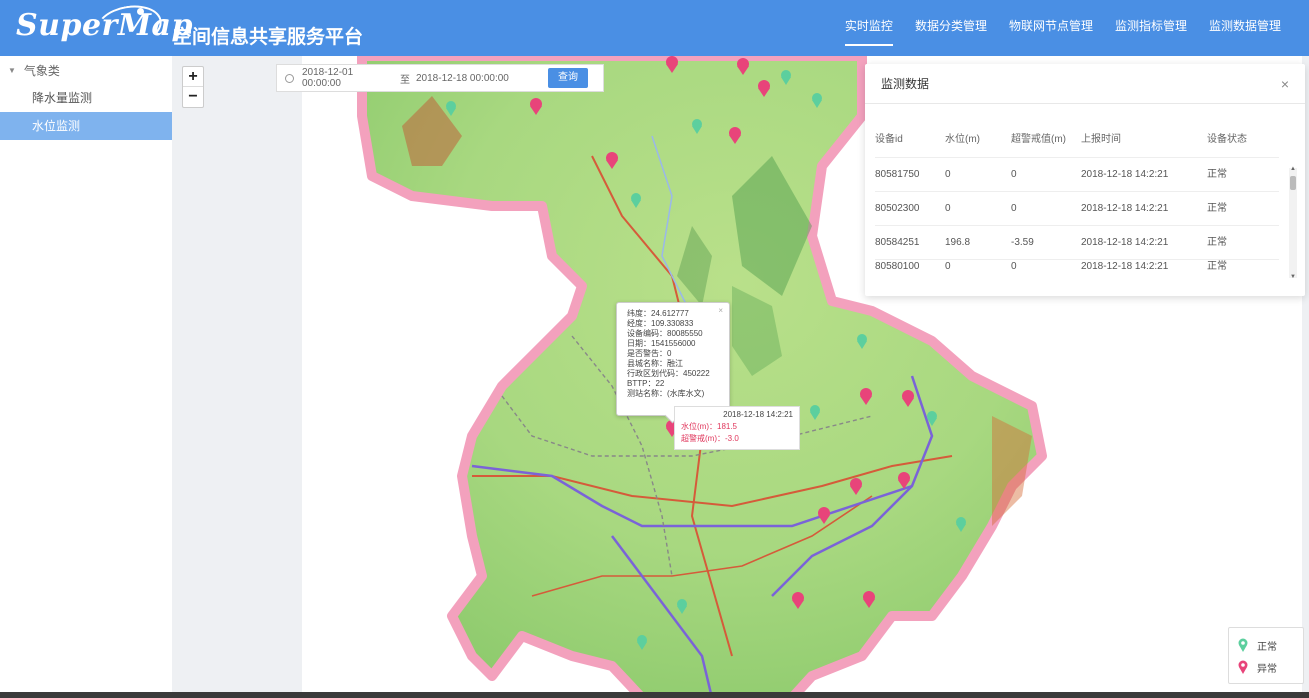 This screenshot has width=1309, height=698. What do you see at coordinates (140, 11) in the screenshot?
I see `logo-dot-icon` at bounding box center [140, 11].